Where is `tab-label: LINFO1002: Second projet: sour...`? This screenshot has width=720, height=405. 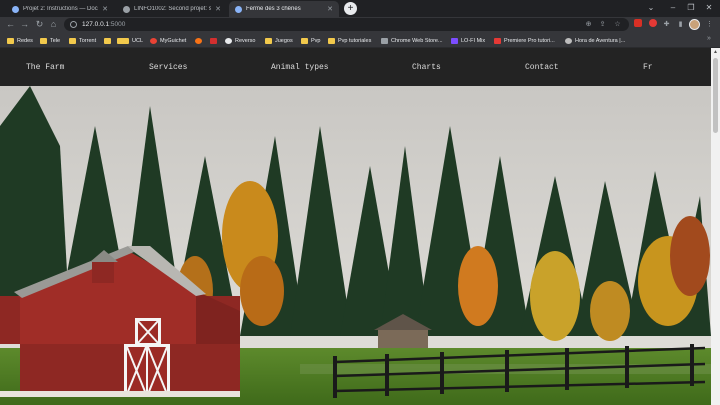
tab-label: LINFO1002: Second projet: sour... is located at coordinates (173, 9).